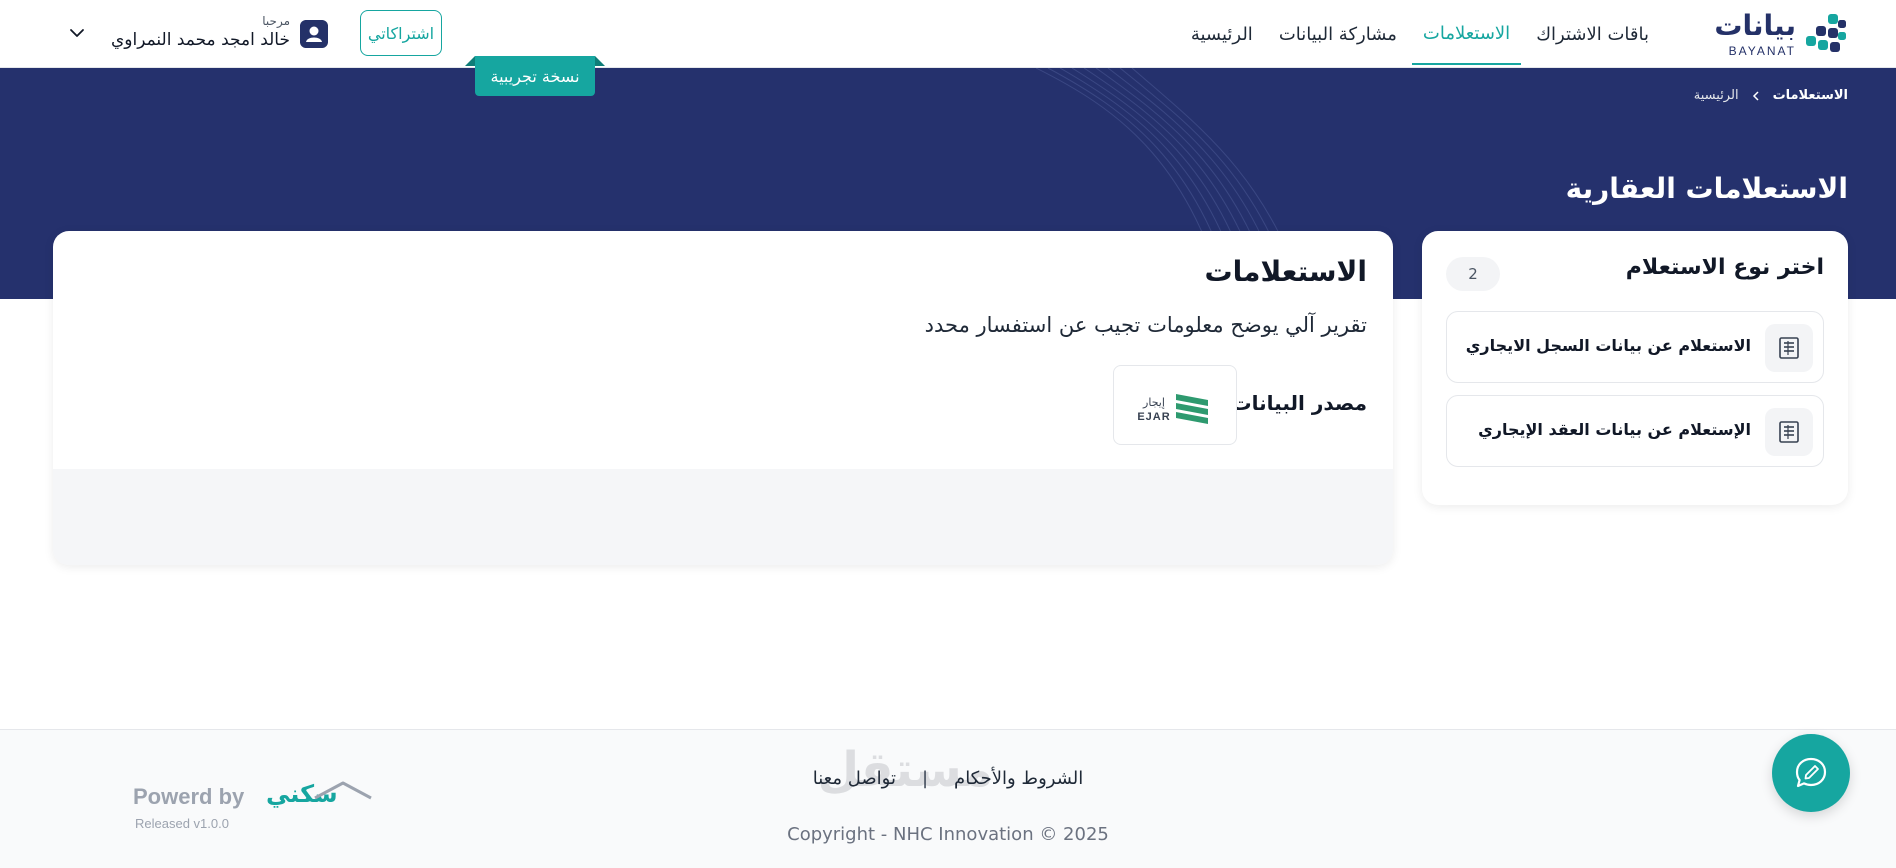 This screenshot has height=868, width=1896. I want to click on powered-by-sakani: Powerd by سكني Released v1.0.0, so click(253, 810).